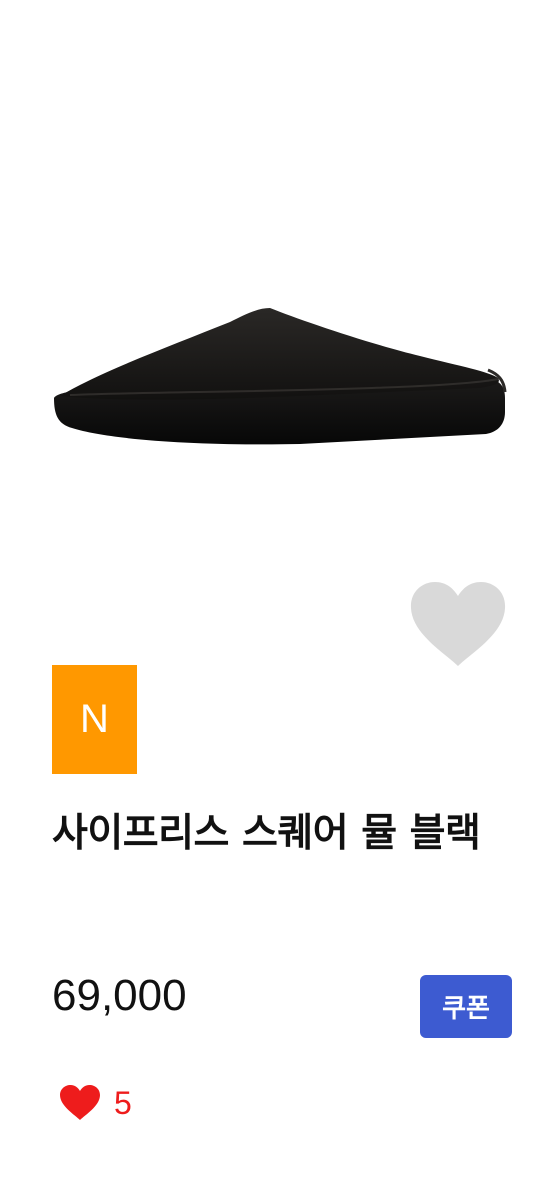 The height and width of the screenshot is (1200, 554). What do you see at coordinates (119, 995) in the screenshot?
I see `product-price: 69,000` at bounding box center [119, 995].